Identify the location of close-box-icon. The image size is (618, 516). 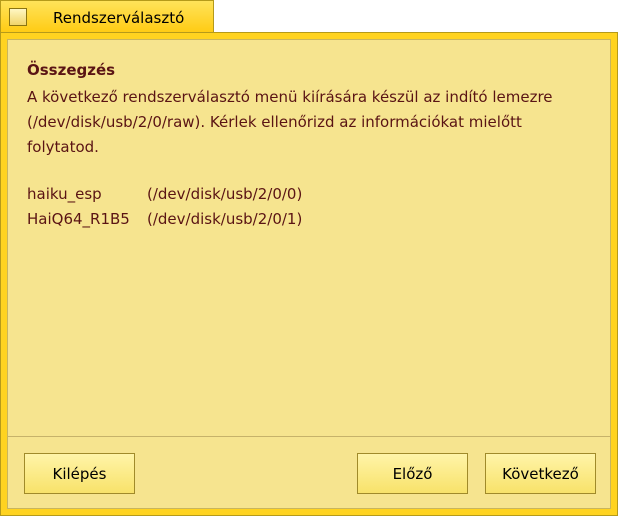
(18, 17).